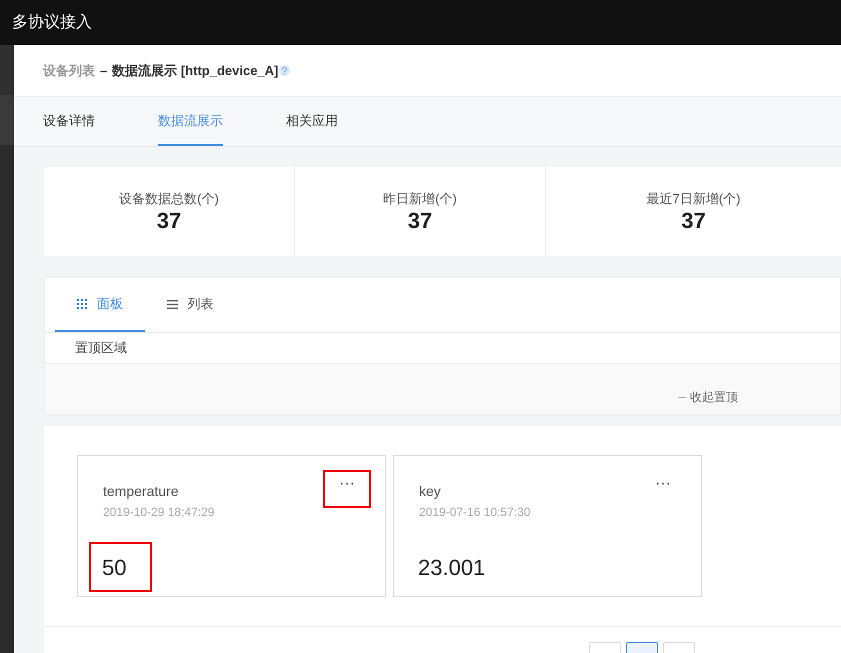 The height and width of the screenshot is (653, 841). I want to click on view-tab: 列表, so click(190, 305).